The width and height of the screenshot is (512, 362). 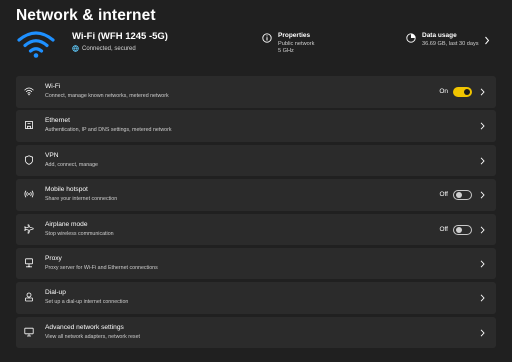 What do you see at coordinates (92, 336) in the screenshot?
I see `item-description: View all network adapters, network reset` at bounding box center [92, 336].